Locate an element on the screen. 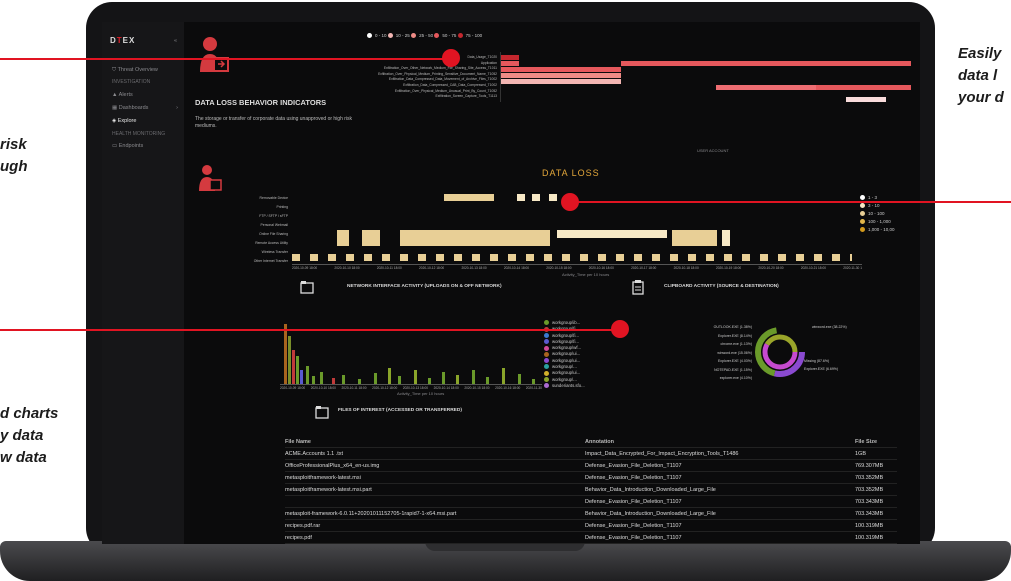 This screenshot has height=581, width=1011. folder-icon is located at coordinates (322, 412).